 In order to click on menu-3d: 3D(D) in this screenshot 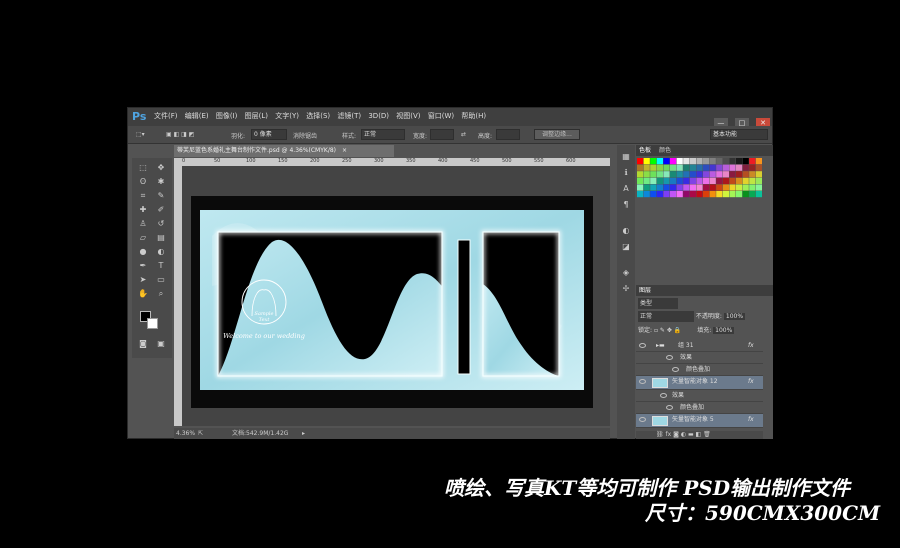, I will do `click(378, 116)`.